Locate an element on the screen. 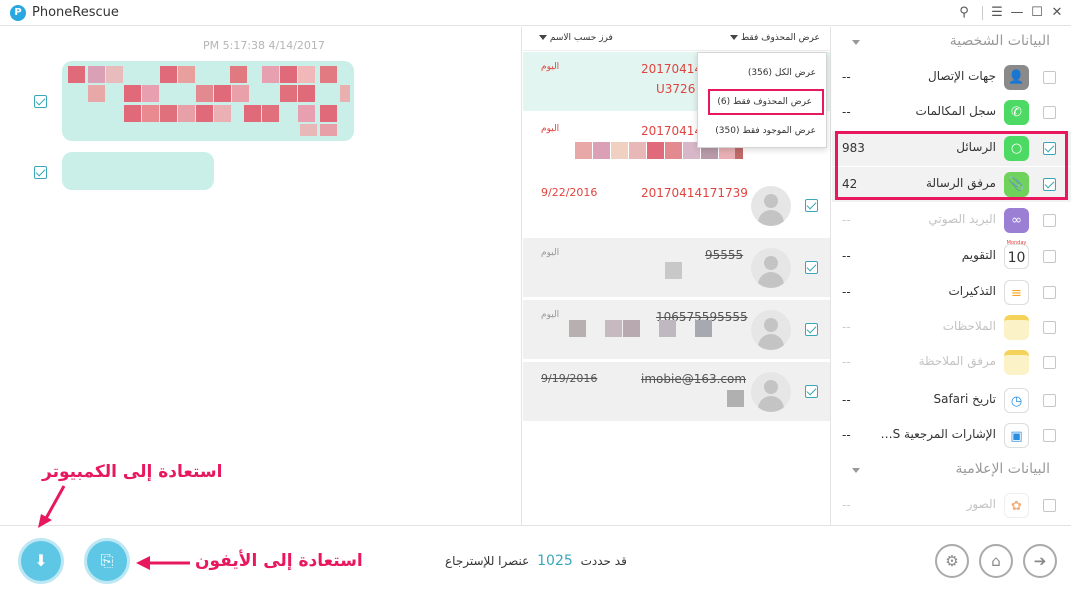  category-reminders: -- التذكيرات ≡ is located at coordinates (951, 292).